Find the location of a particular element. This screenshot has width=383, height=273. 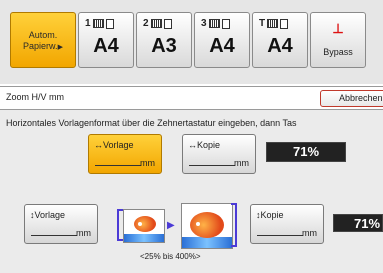

tray-3-indicator: 3 is located at coordinates (215, 23).